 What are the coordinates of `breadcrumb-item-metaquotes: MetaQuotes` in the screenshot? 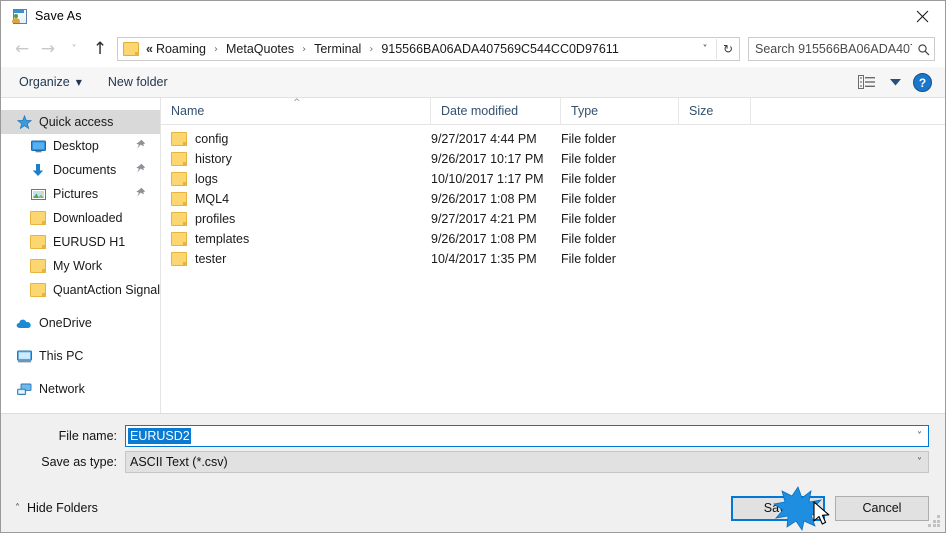 It's located at (260, 49).